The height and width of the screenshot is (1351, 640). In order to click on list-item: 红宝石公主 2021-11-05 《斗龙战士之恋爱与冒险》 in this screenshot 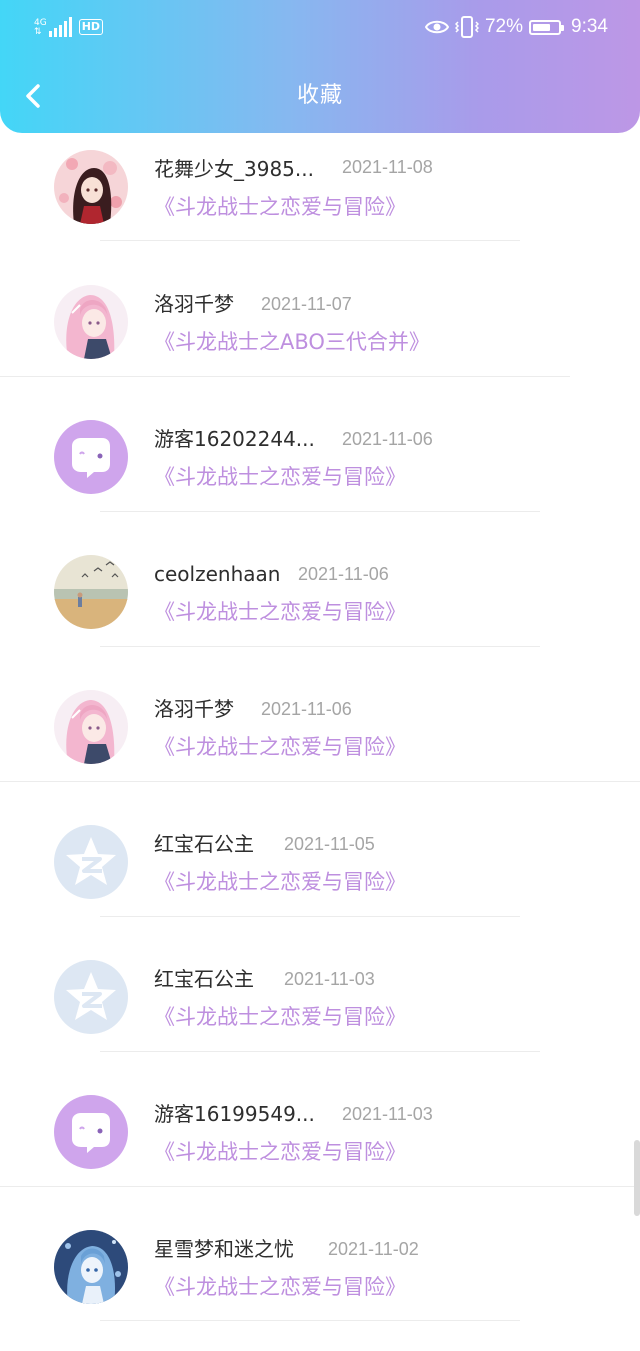, I will do `click(320, 849)`.